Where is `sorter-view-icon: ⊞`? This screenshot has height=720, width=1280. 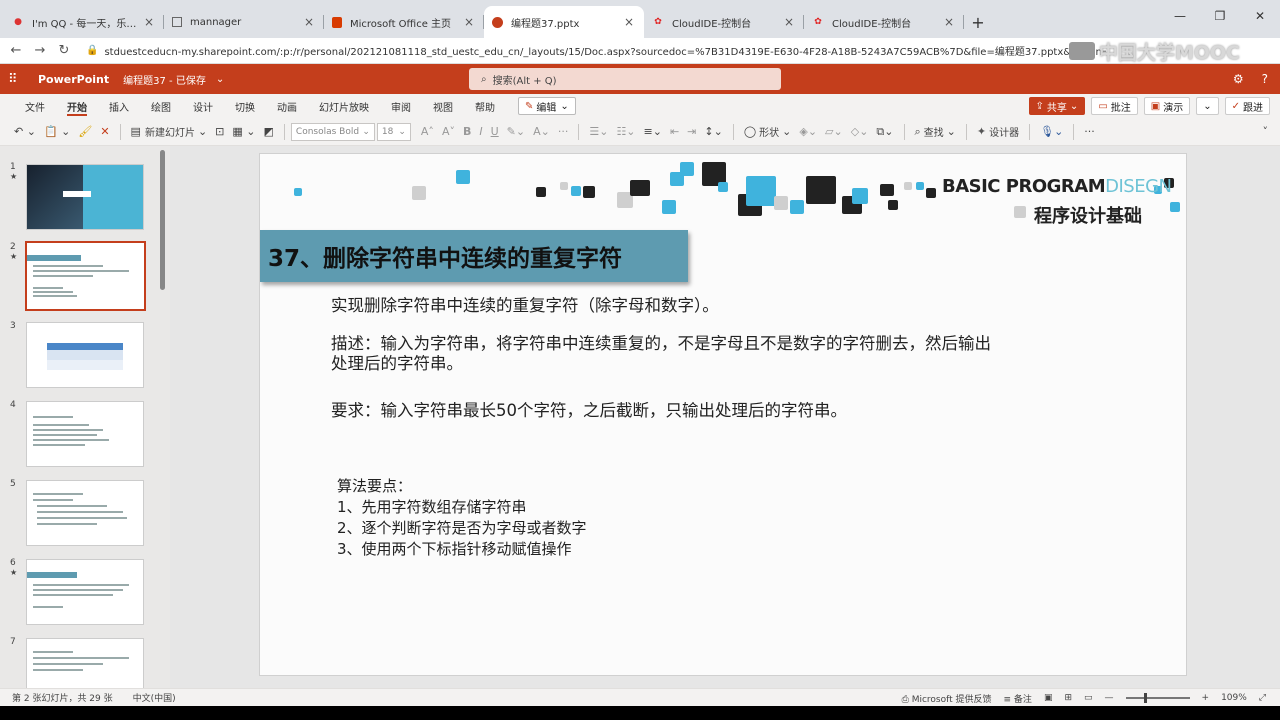 sorter-view-icon: ⊞ is located at coordinates (1068, 698).